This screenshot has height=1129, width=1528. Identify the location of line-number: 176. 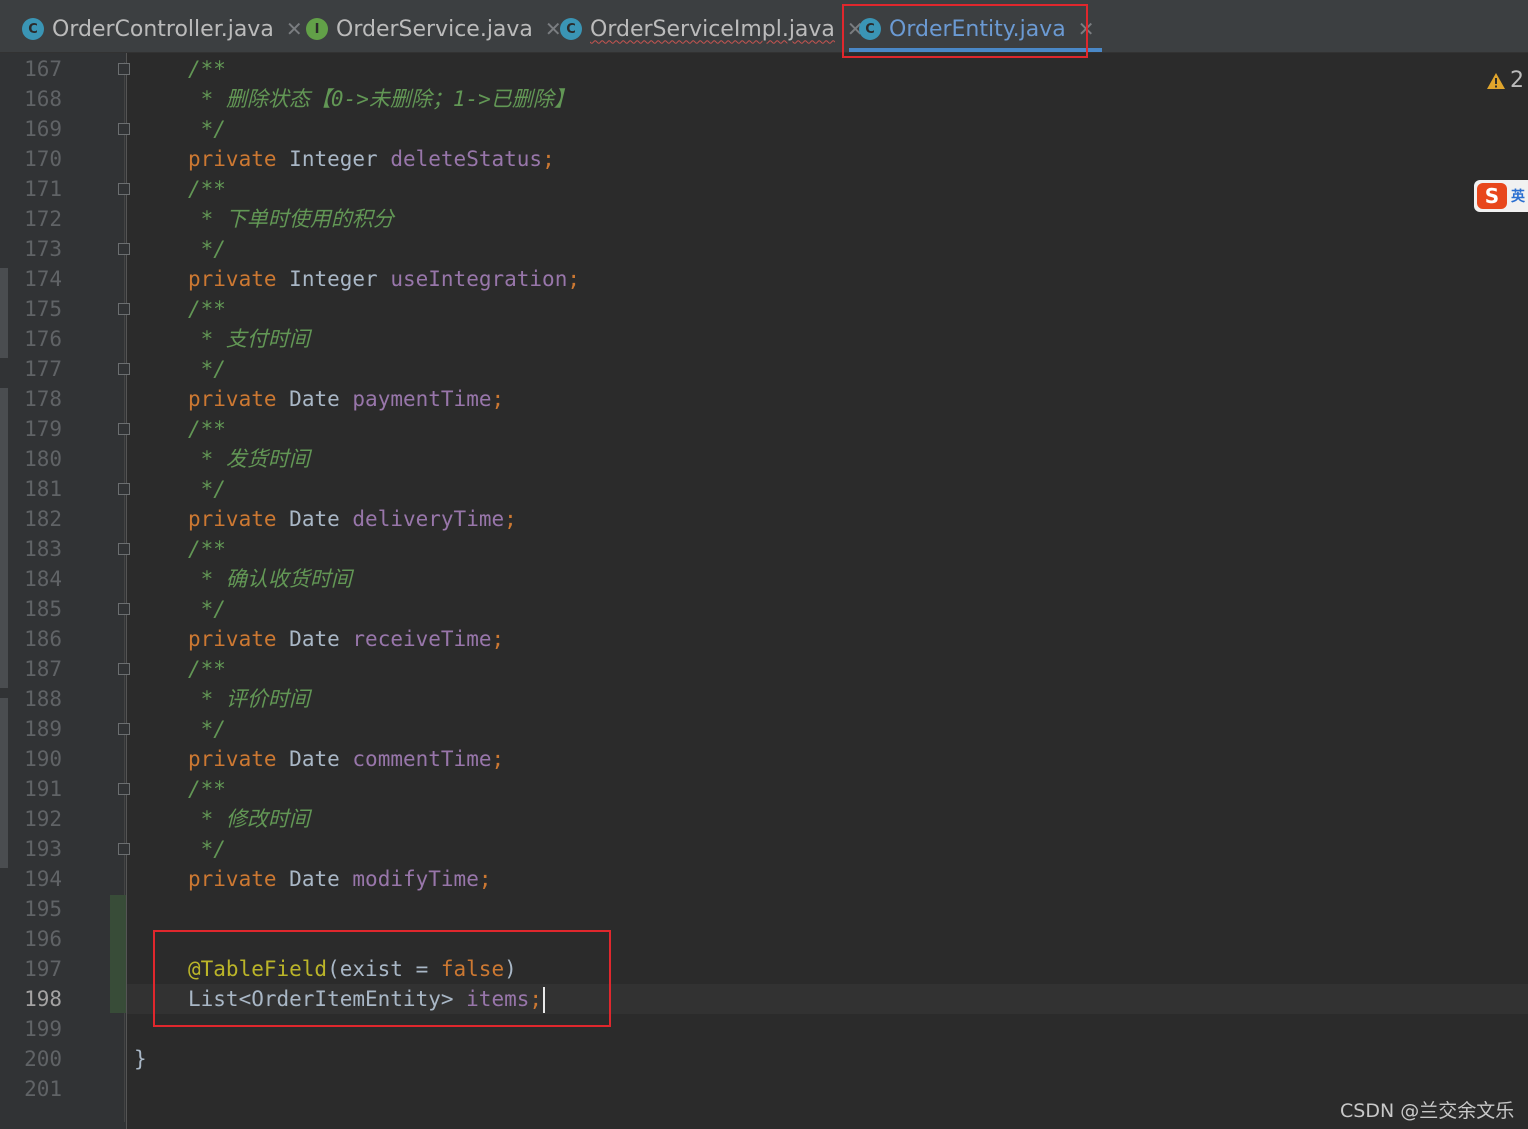
(40, 339).